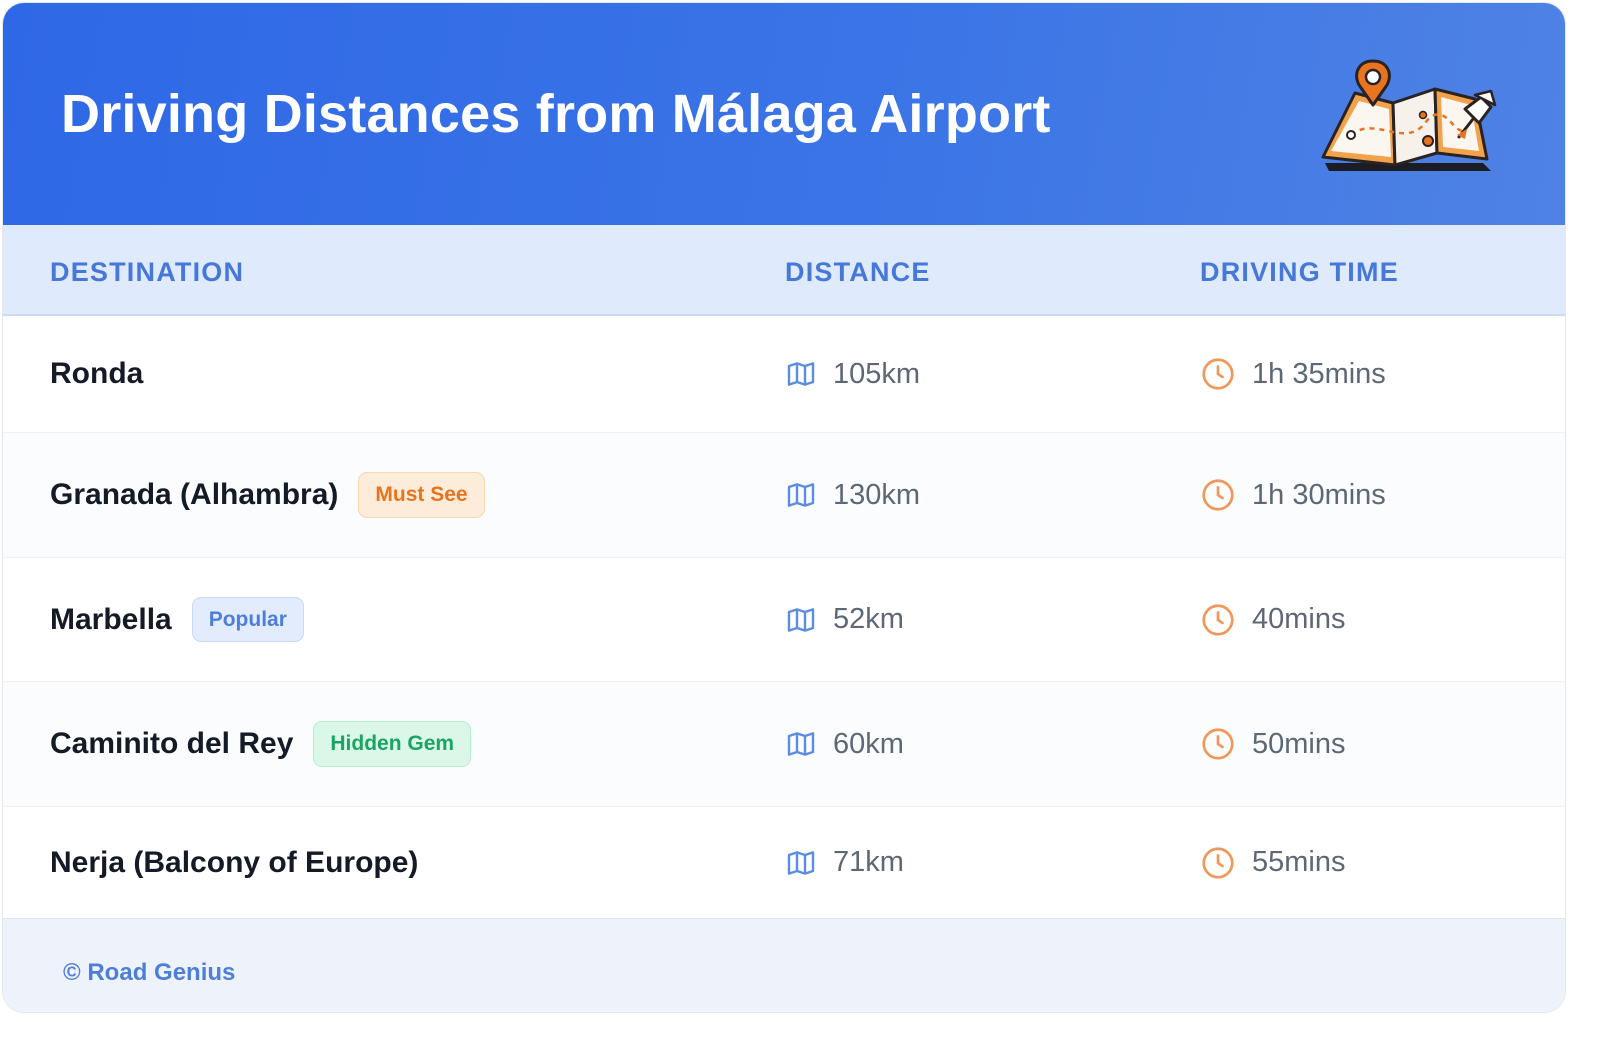 The image size is (1604, 1038). I want to click on distance-cell: 71km, so click(844, 862).